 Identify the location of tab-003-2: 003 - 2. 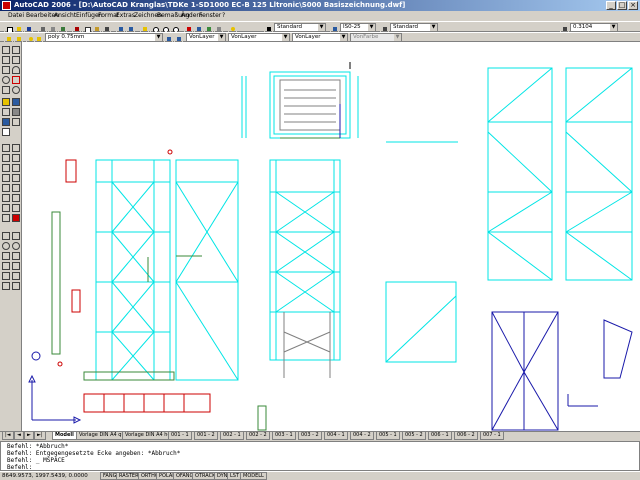
(310, 436).